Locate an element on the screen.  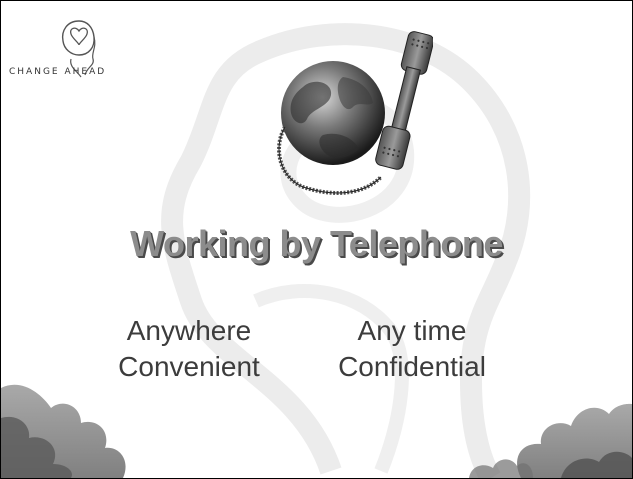
feature-any-time: Any time is located at coordinates (412, 330).